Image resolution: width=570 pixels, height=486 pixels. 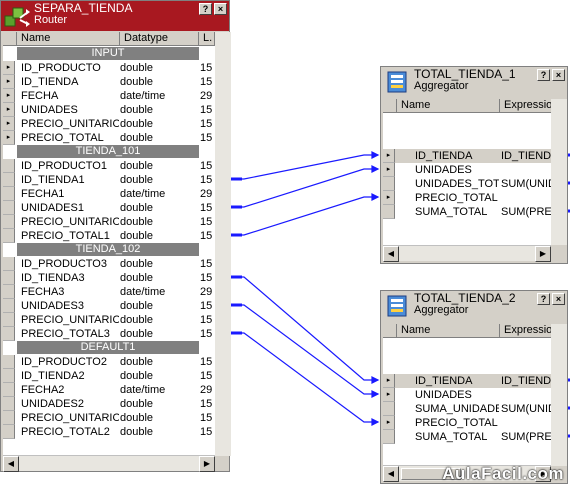 I want to click on port-row: FECHA2date/time29▸, so click(x=109, y=390).